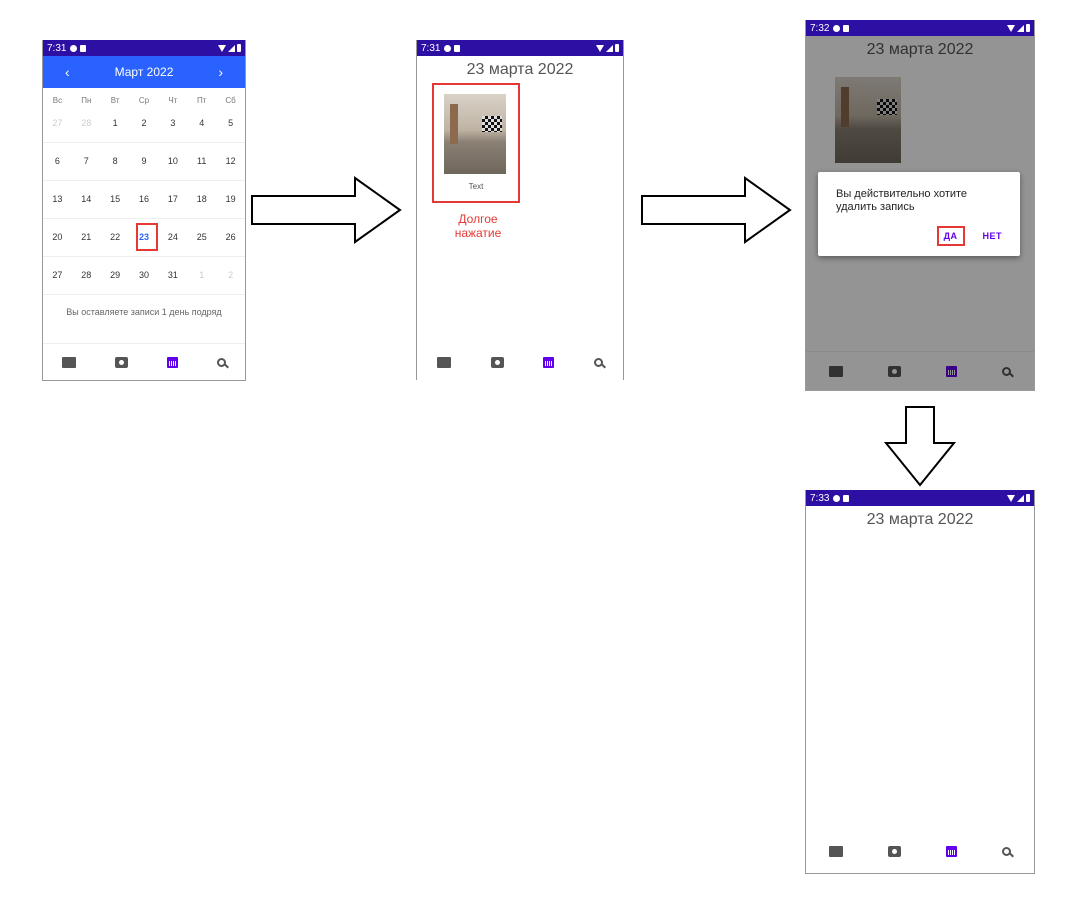 The height and width of the screenshot is (905, 1086). I want to click on calendar-day: 29, so click(115, 276).